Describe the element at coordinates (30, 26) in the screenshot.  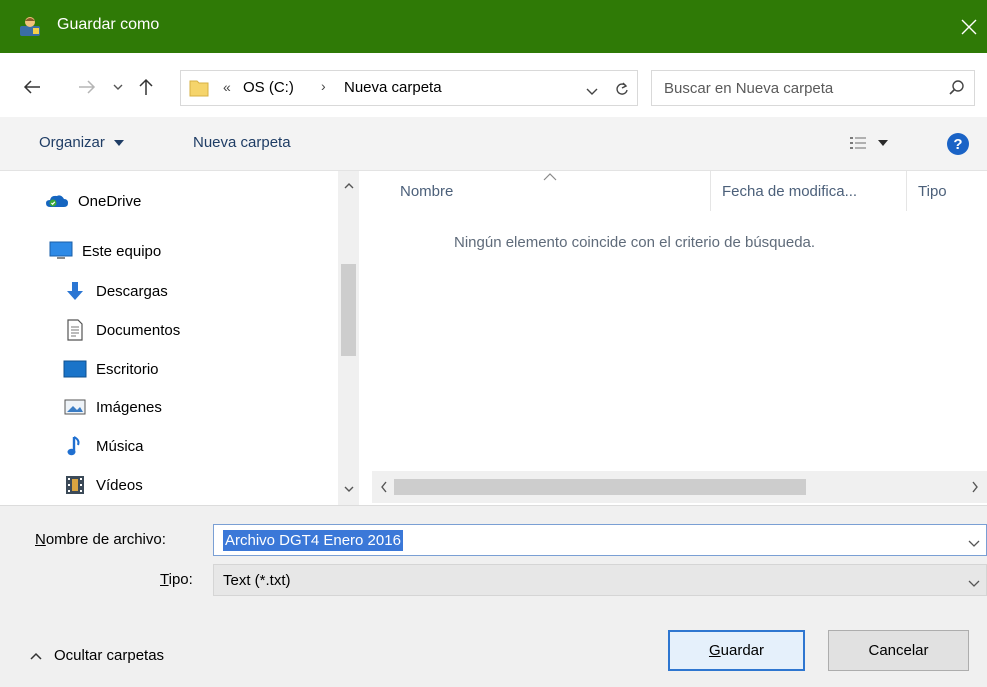
I see `app-icon` at that location.